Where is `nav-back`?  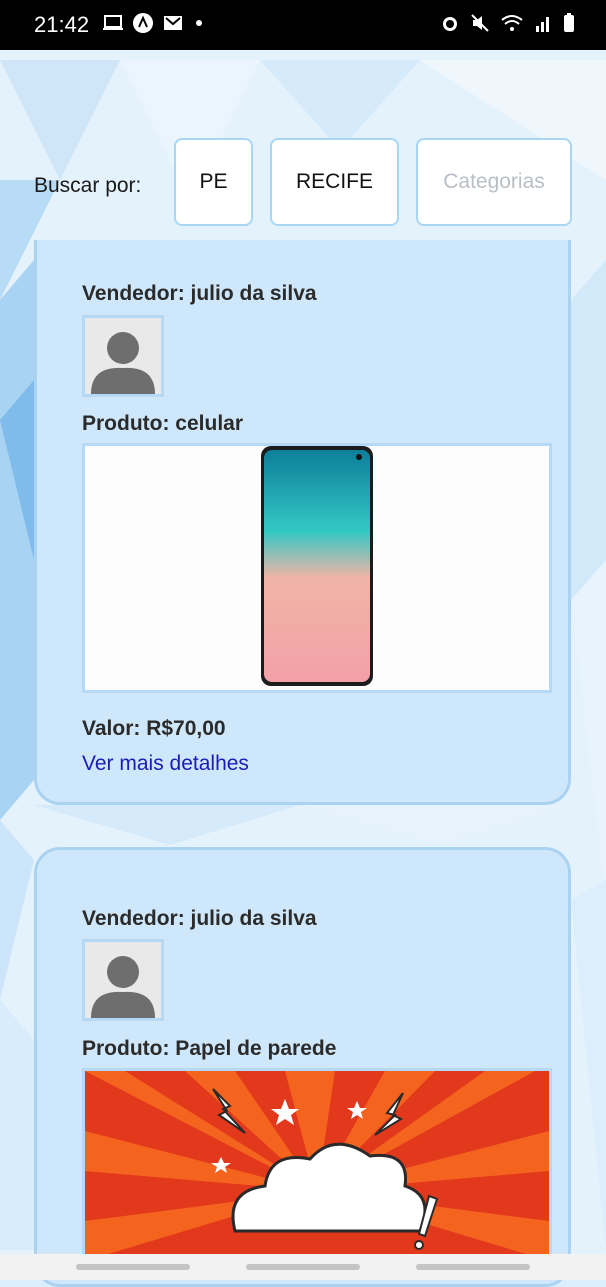
nav-back is located at coordinates (473, 1267).